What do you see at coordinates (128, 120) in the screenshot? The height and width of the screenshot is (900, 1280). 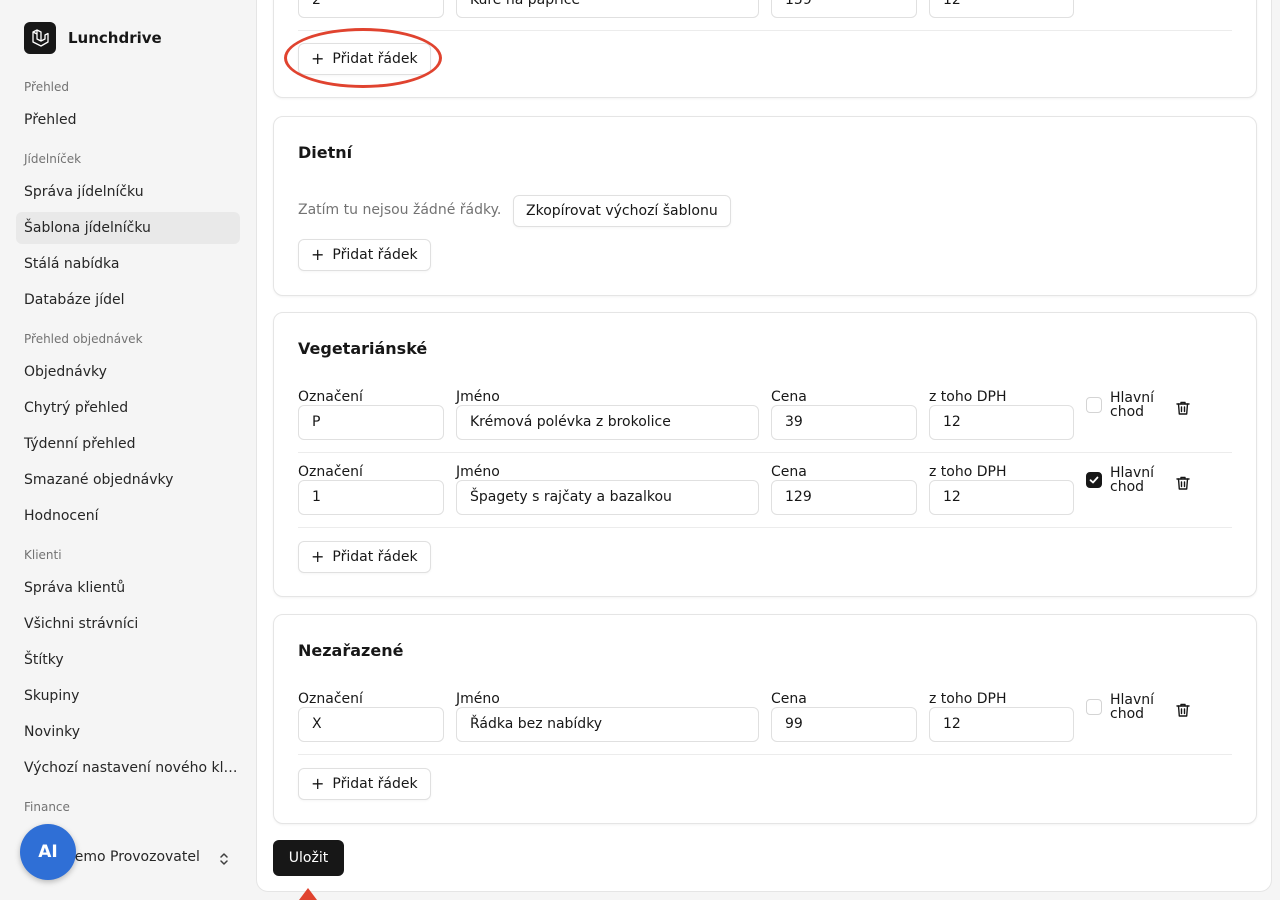 I see `sidebar-item-overview: Přehled` at bounding box center [128, 120].